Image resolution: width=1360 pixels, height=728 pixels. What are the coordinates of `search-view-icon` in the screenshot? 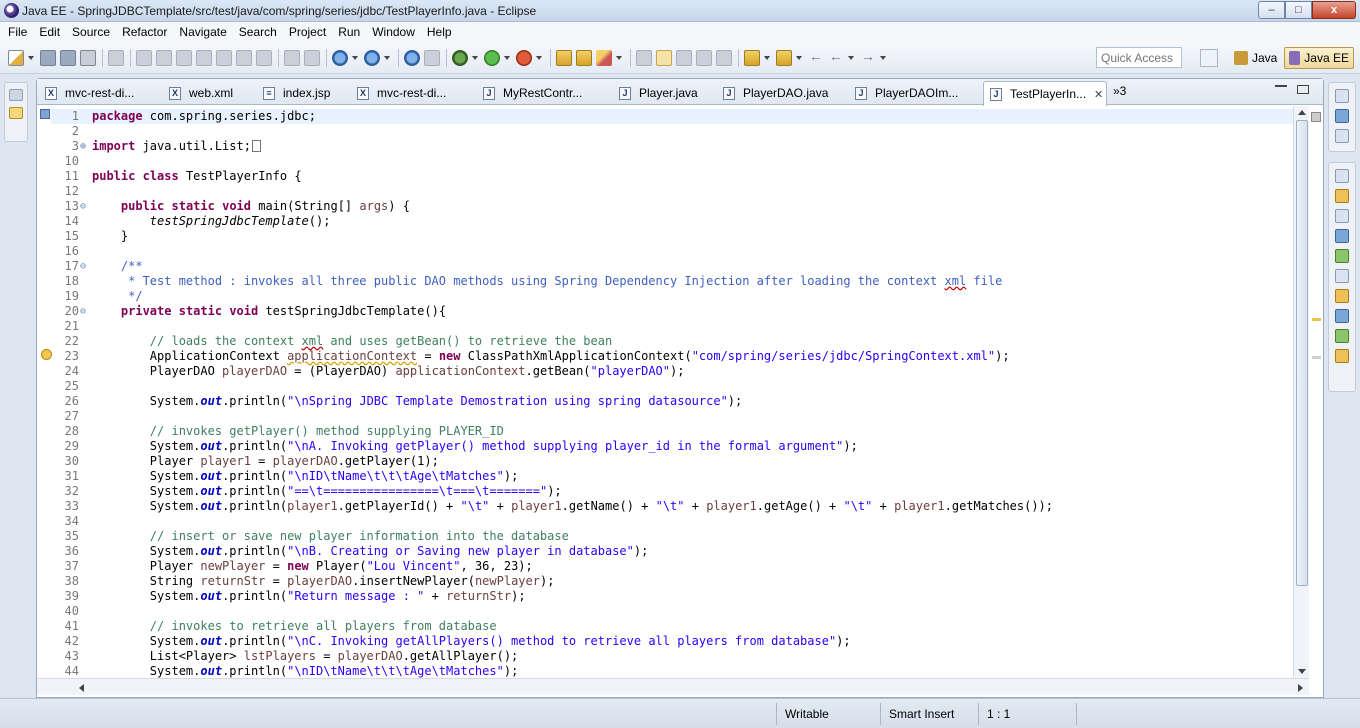 It's located at (1342, 356).